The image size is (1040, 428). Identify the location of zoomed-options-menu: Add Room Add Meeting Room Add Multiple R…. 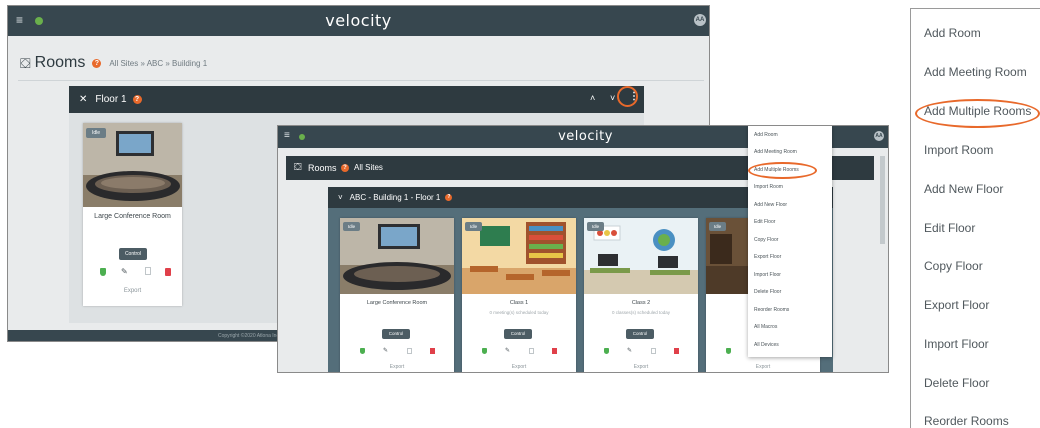
(975, 218).